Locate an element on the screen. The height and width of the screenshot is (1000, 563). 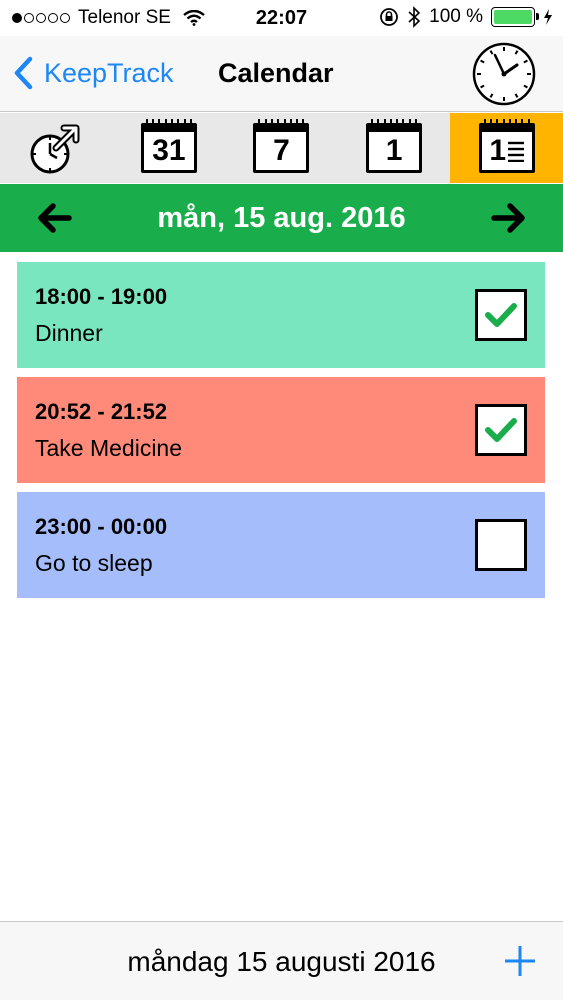
agenda-lines-icon is located at coordinates (516, 151).